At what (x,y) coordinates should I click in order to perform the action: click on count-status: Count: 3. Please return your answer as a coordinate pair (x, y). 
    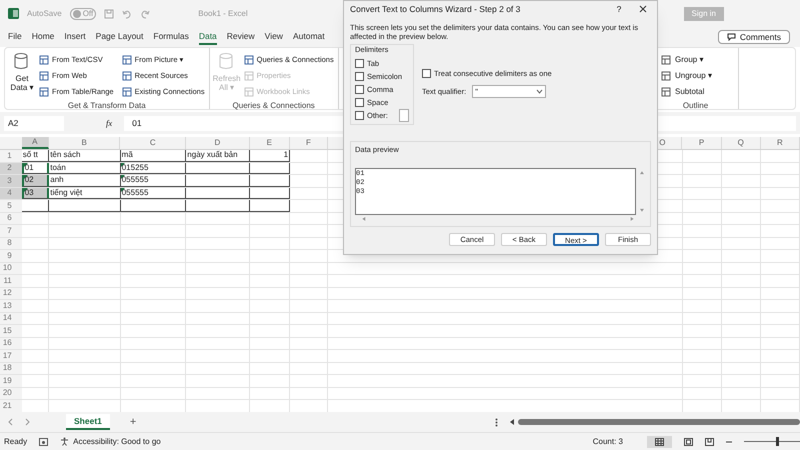
    Looking at the image, I should click on (607, 442).